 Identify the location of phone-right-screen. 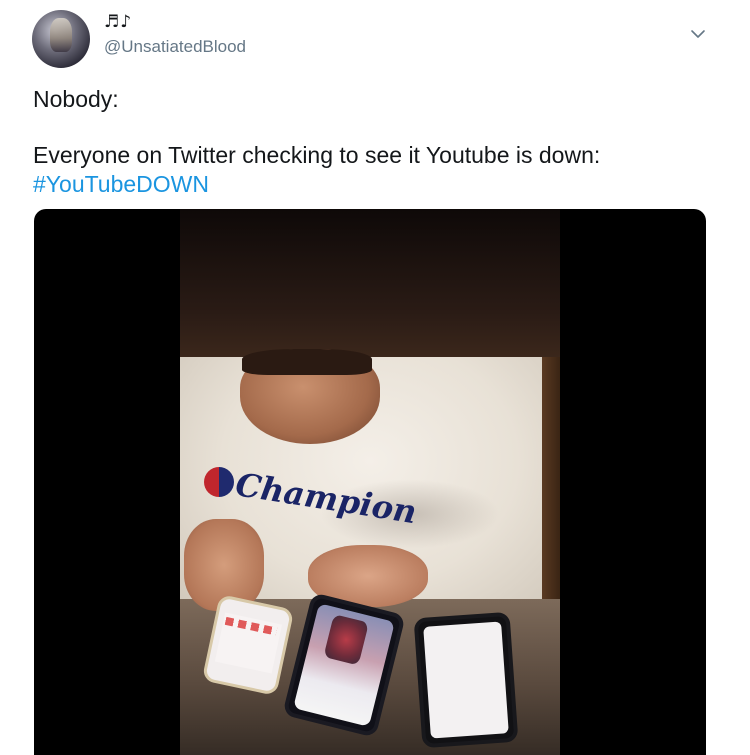
(466, 680).